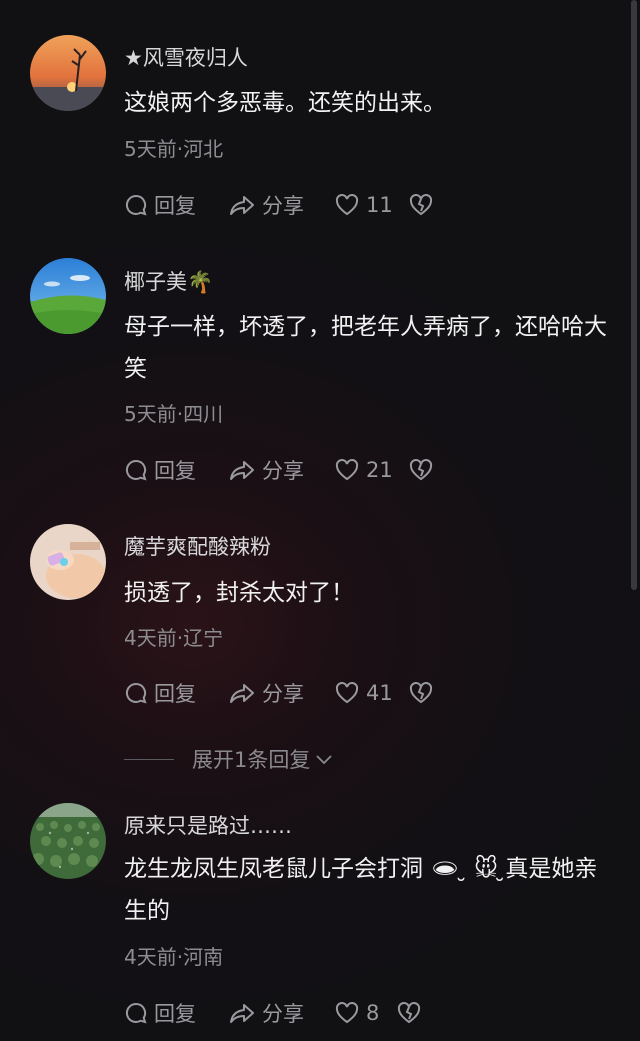 The height and width of the screenshot is (1041, 640). What do you see at coordinates (379, 693) in the screenshot?
I see `like-count: 41` at bounding box center [379, 693].